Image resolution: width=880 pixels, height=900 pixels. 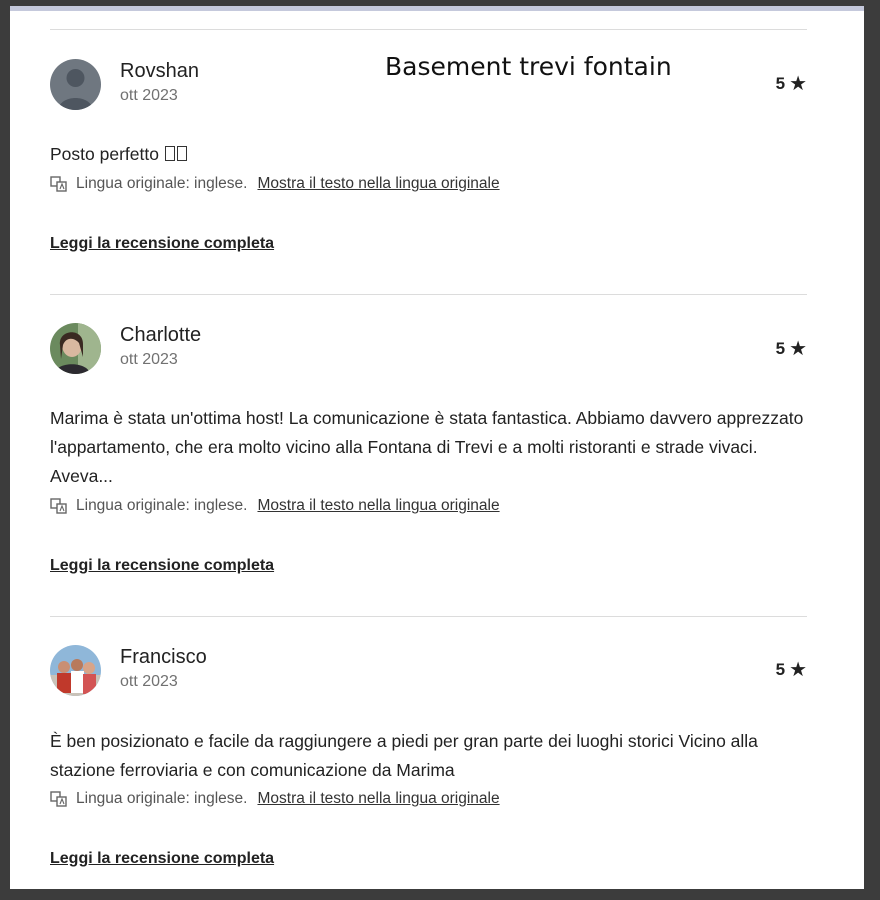 What do you see at coordinates (160, 335) in the screenshot?
I see `reviewer-name: Charlotte` at bounding box center [160, 335].